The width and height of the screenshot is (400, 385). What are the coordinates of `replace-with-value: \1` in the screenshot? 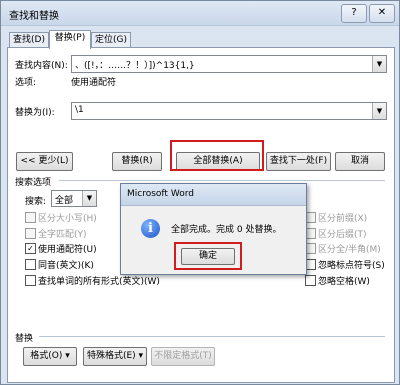 It's located at (79, 110).